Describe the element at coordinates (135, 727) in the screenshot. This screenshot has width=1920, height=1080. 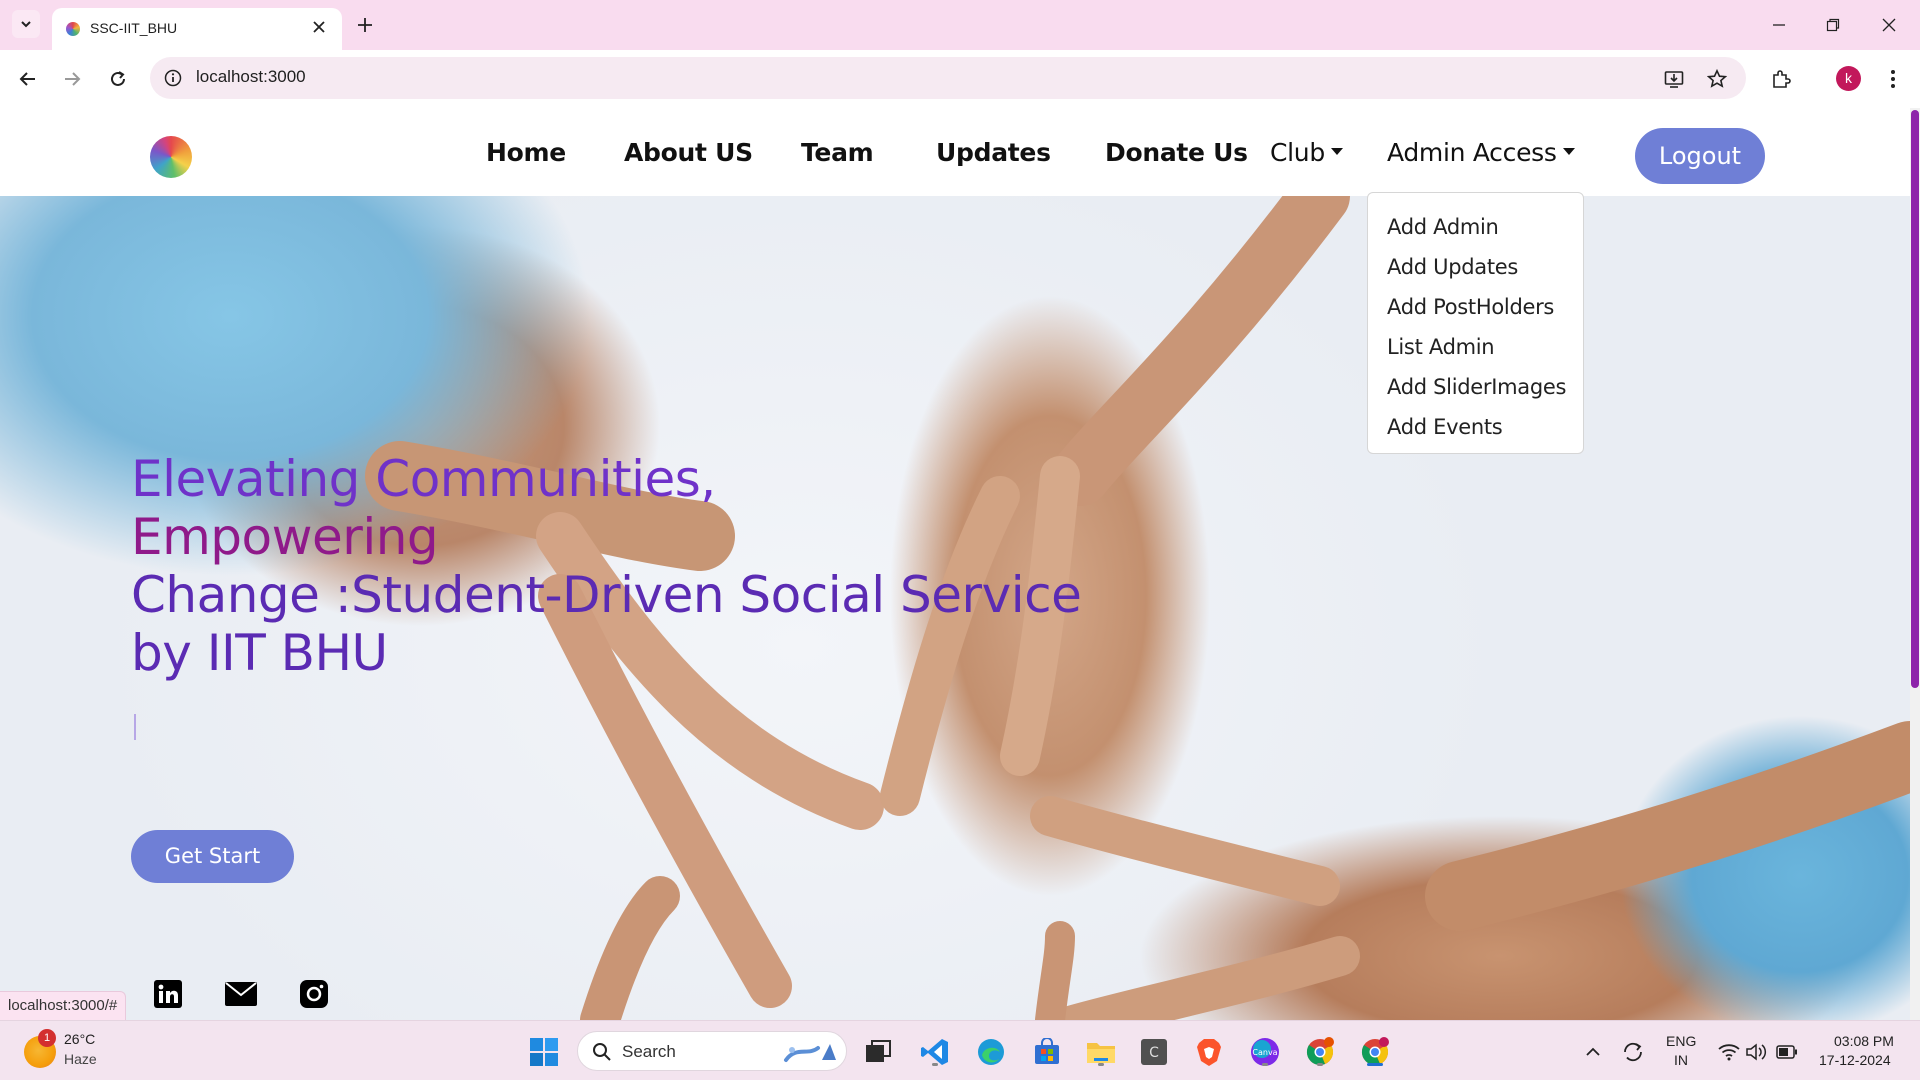
I see `typing-cursor` at that location.